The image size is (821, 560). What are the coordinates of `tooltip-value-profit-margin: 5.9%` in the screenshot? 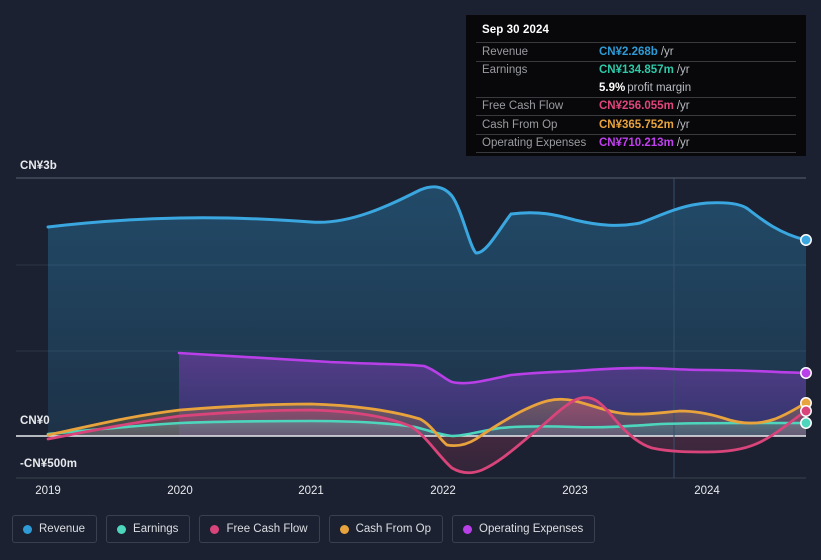 It's located at (612, 87).